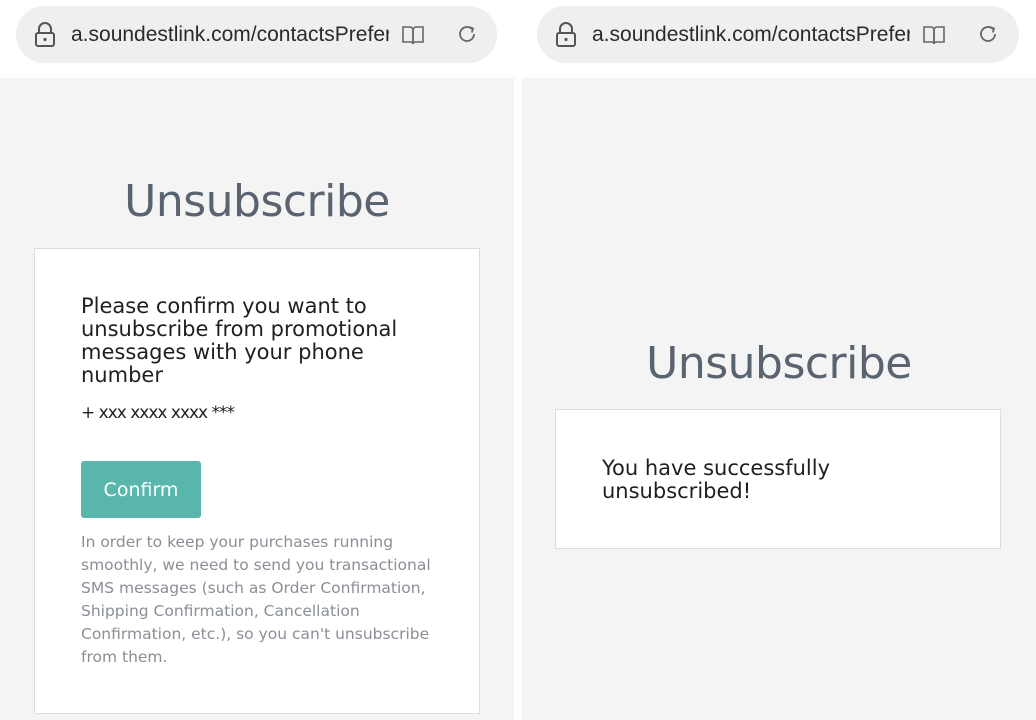  I want to click on confirm-button: Confirm, so click(141, 489).